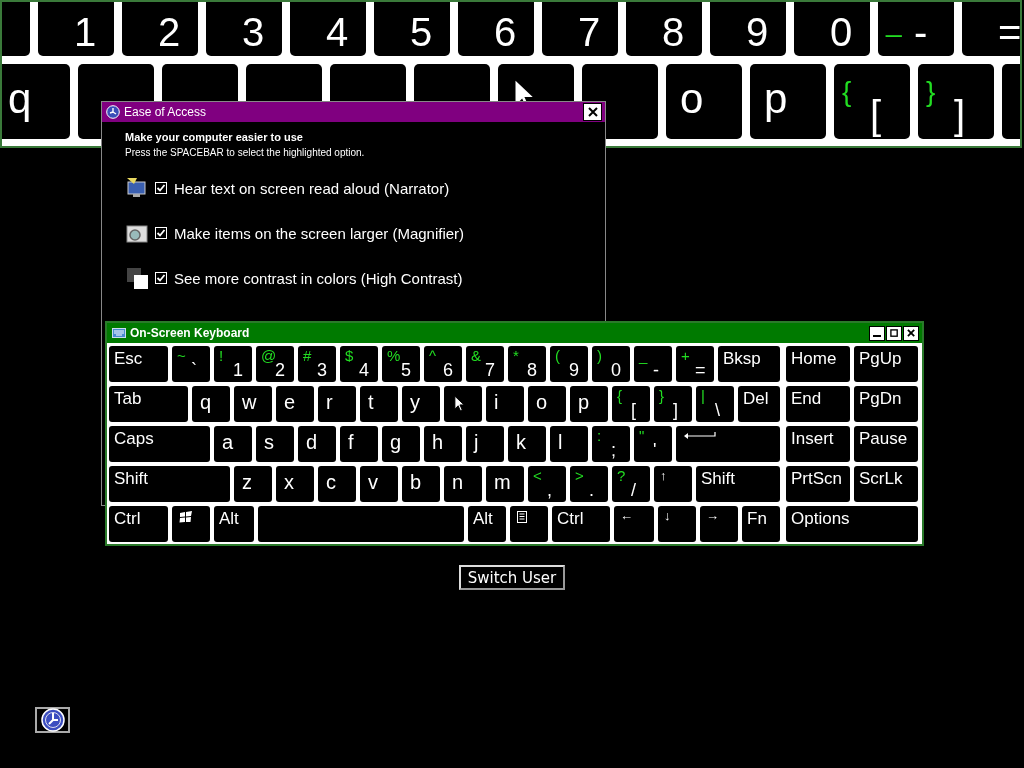  What do you see at coordinates (191, 364) in the screenshot?
I see `key: ~ `` at bounding box center [191, 364].